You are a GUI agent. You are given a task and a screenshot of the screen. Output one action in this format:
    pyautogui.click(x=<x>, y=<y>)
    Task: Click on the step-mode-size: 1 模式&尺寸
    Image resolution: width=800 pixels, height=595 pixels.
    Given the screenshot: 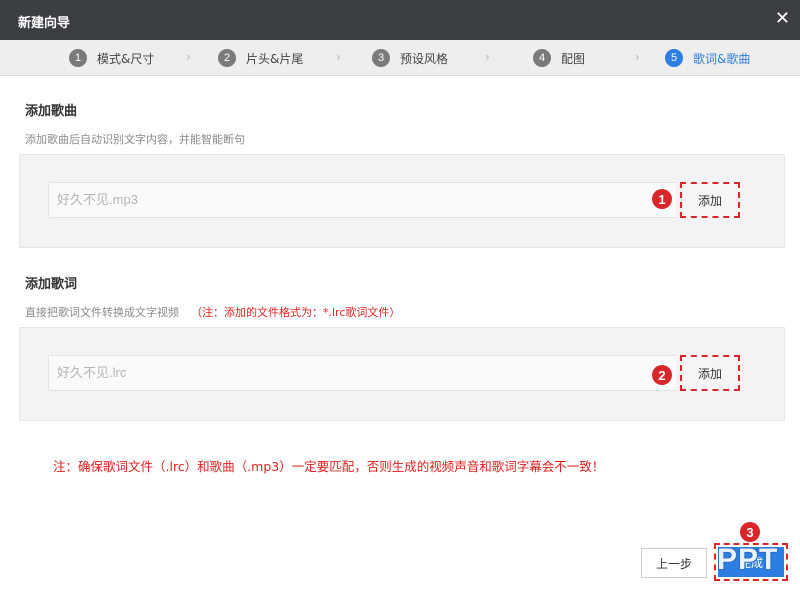 What is the action you would take?
    pyautogui.click(x=111, y=58)
    